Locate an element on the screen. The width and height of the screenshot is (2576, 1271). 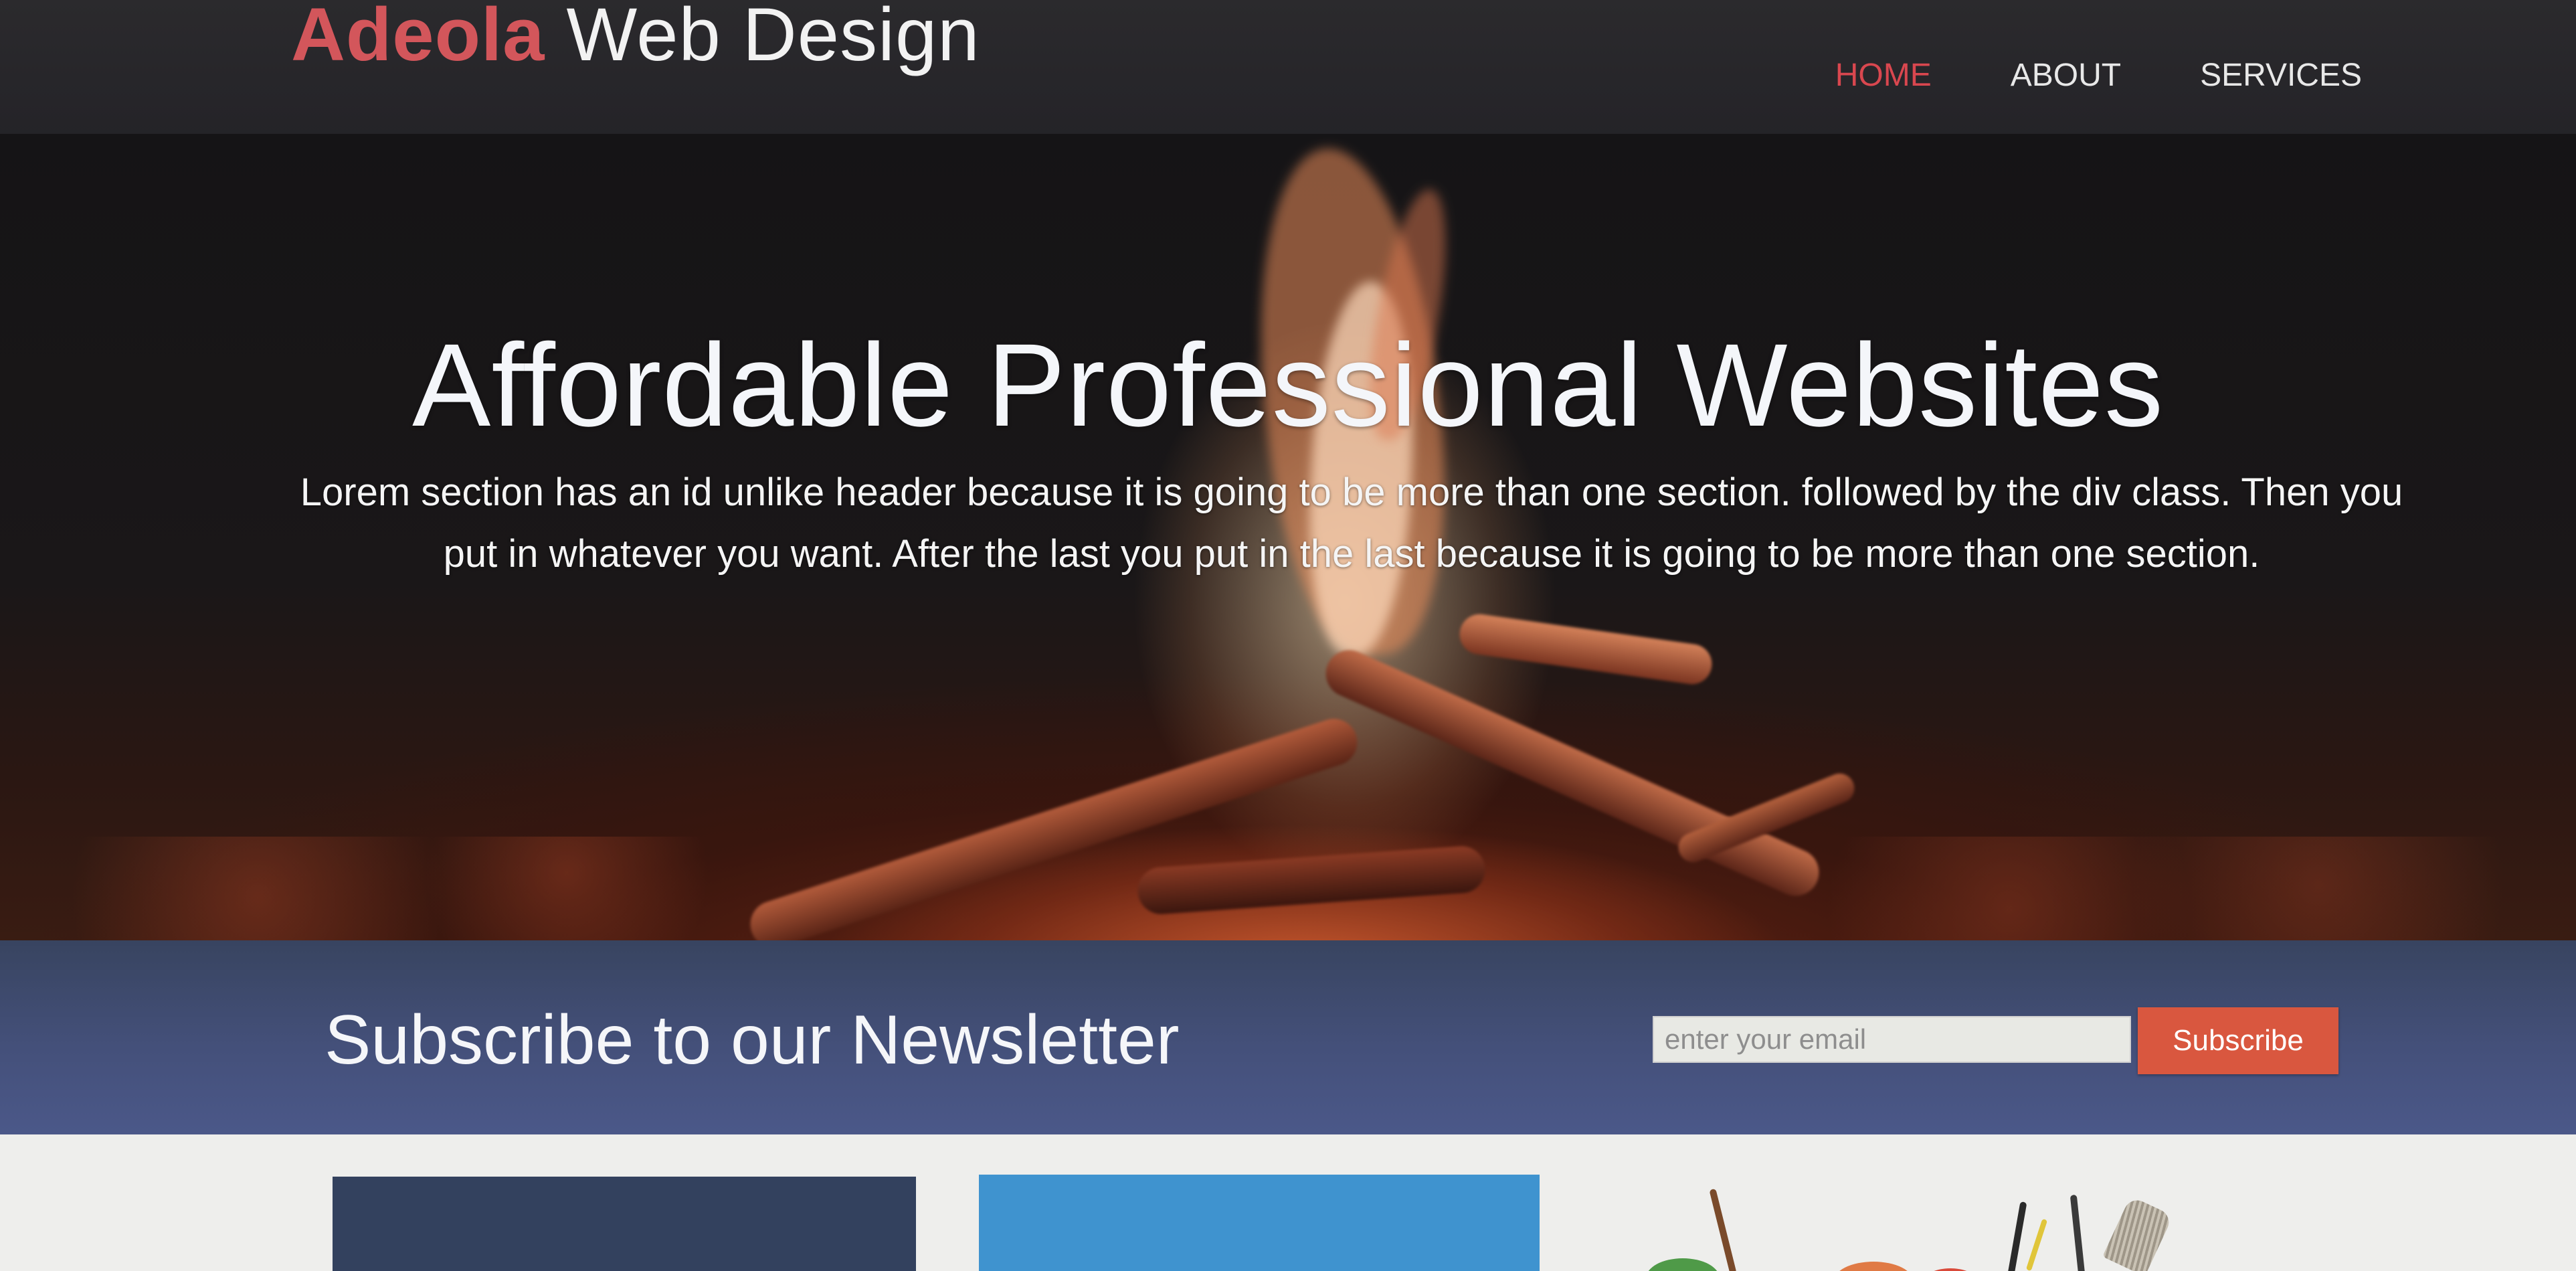
subscribe-button: Subscribe is located at coordinates (2238, 1040).